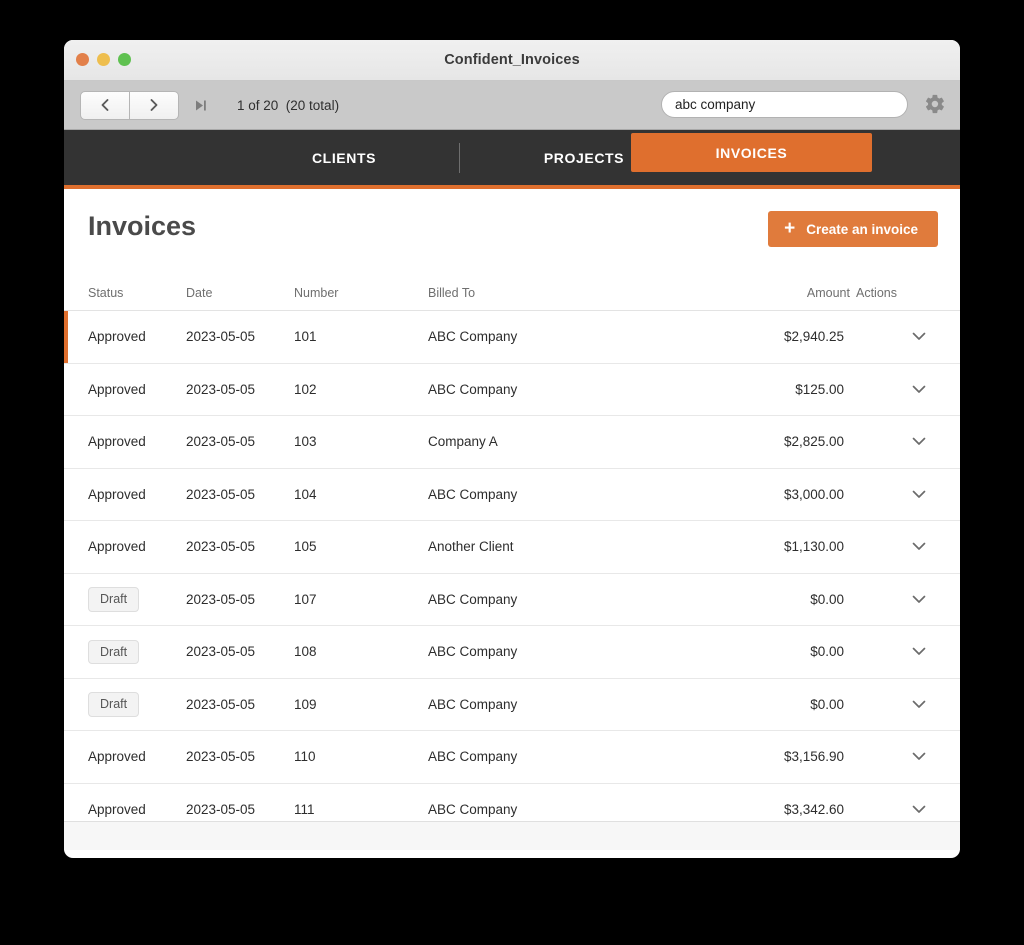 This screenshot has width=1024, height=945. I want to click on cell-amount: $2,825.00, so click(813, 442).